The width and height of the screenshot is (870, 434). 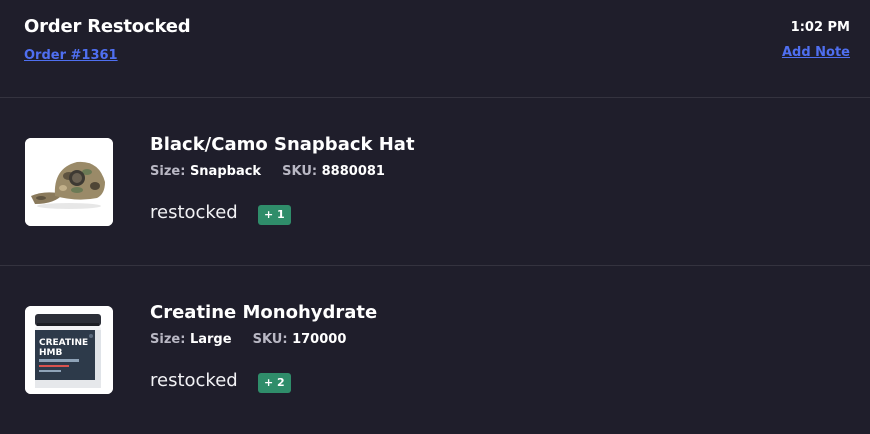 I want to click on product-image-hat, so click(x=69, y=182).